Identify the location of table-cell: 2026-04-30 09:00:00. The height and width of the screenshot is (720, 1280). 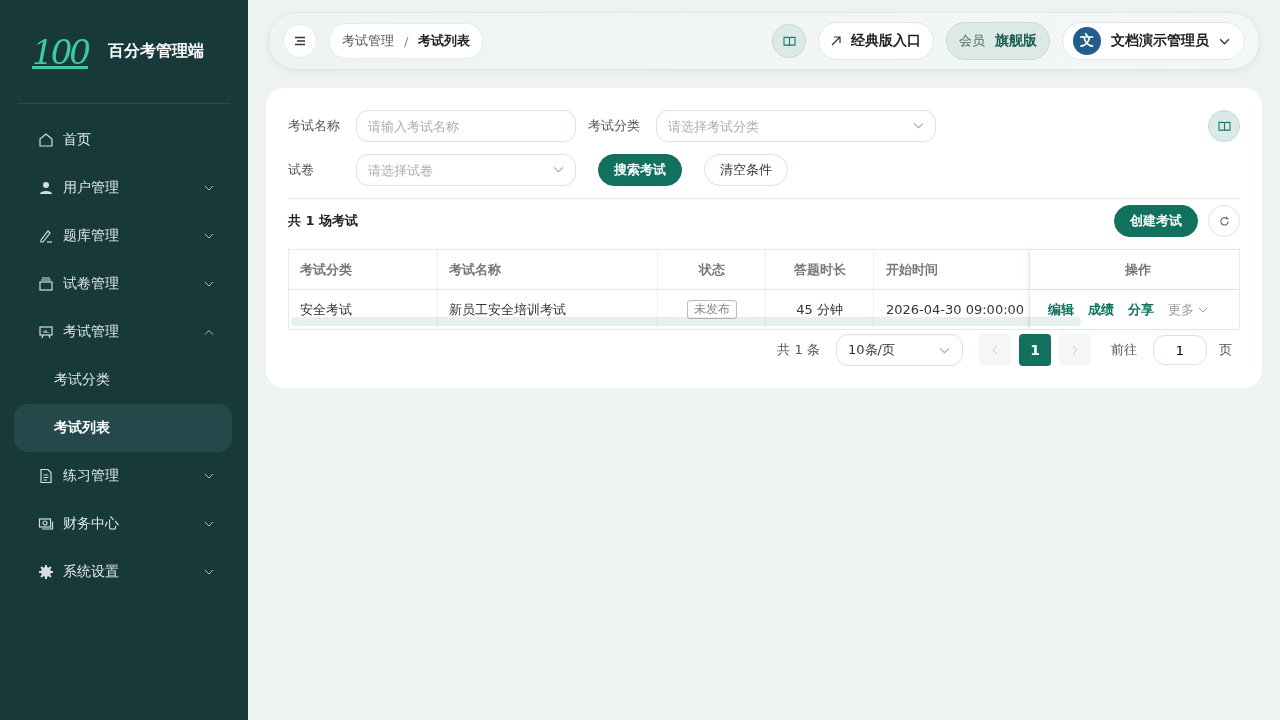
(952, 309).